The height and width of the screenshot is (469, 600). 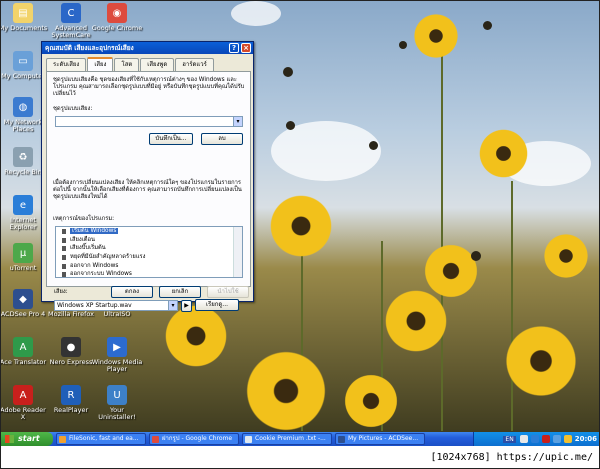 I want to click on antivirus-icon, so click(x=545, y=439).